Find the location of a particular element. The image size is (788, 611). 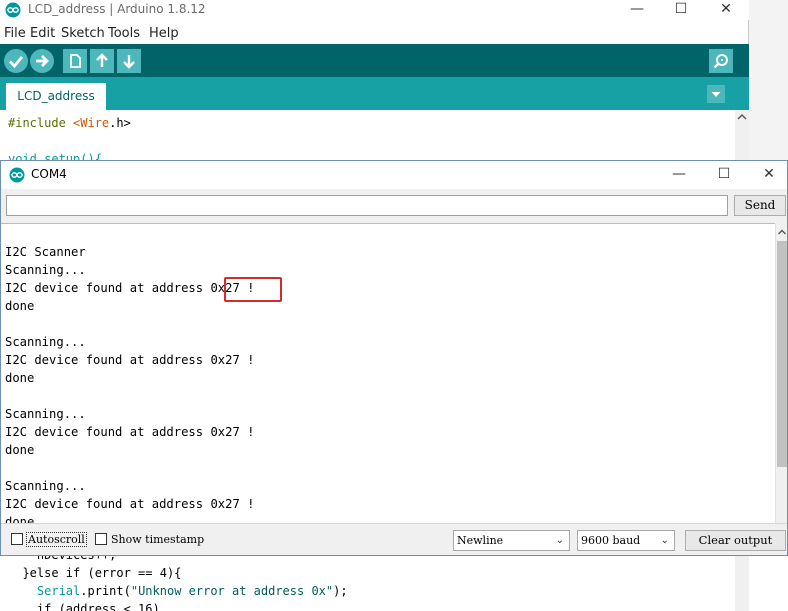

background-window is located at coordinates (768, 80).